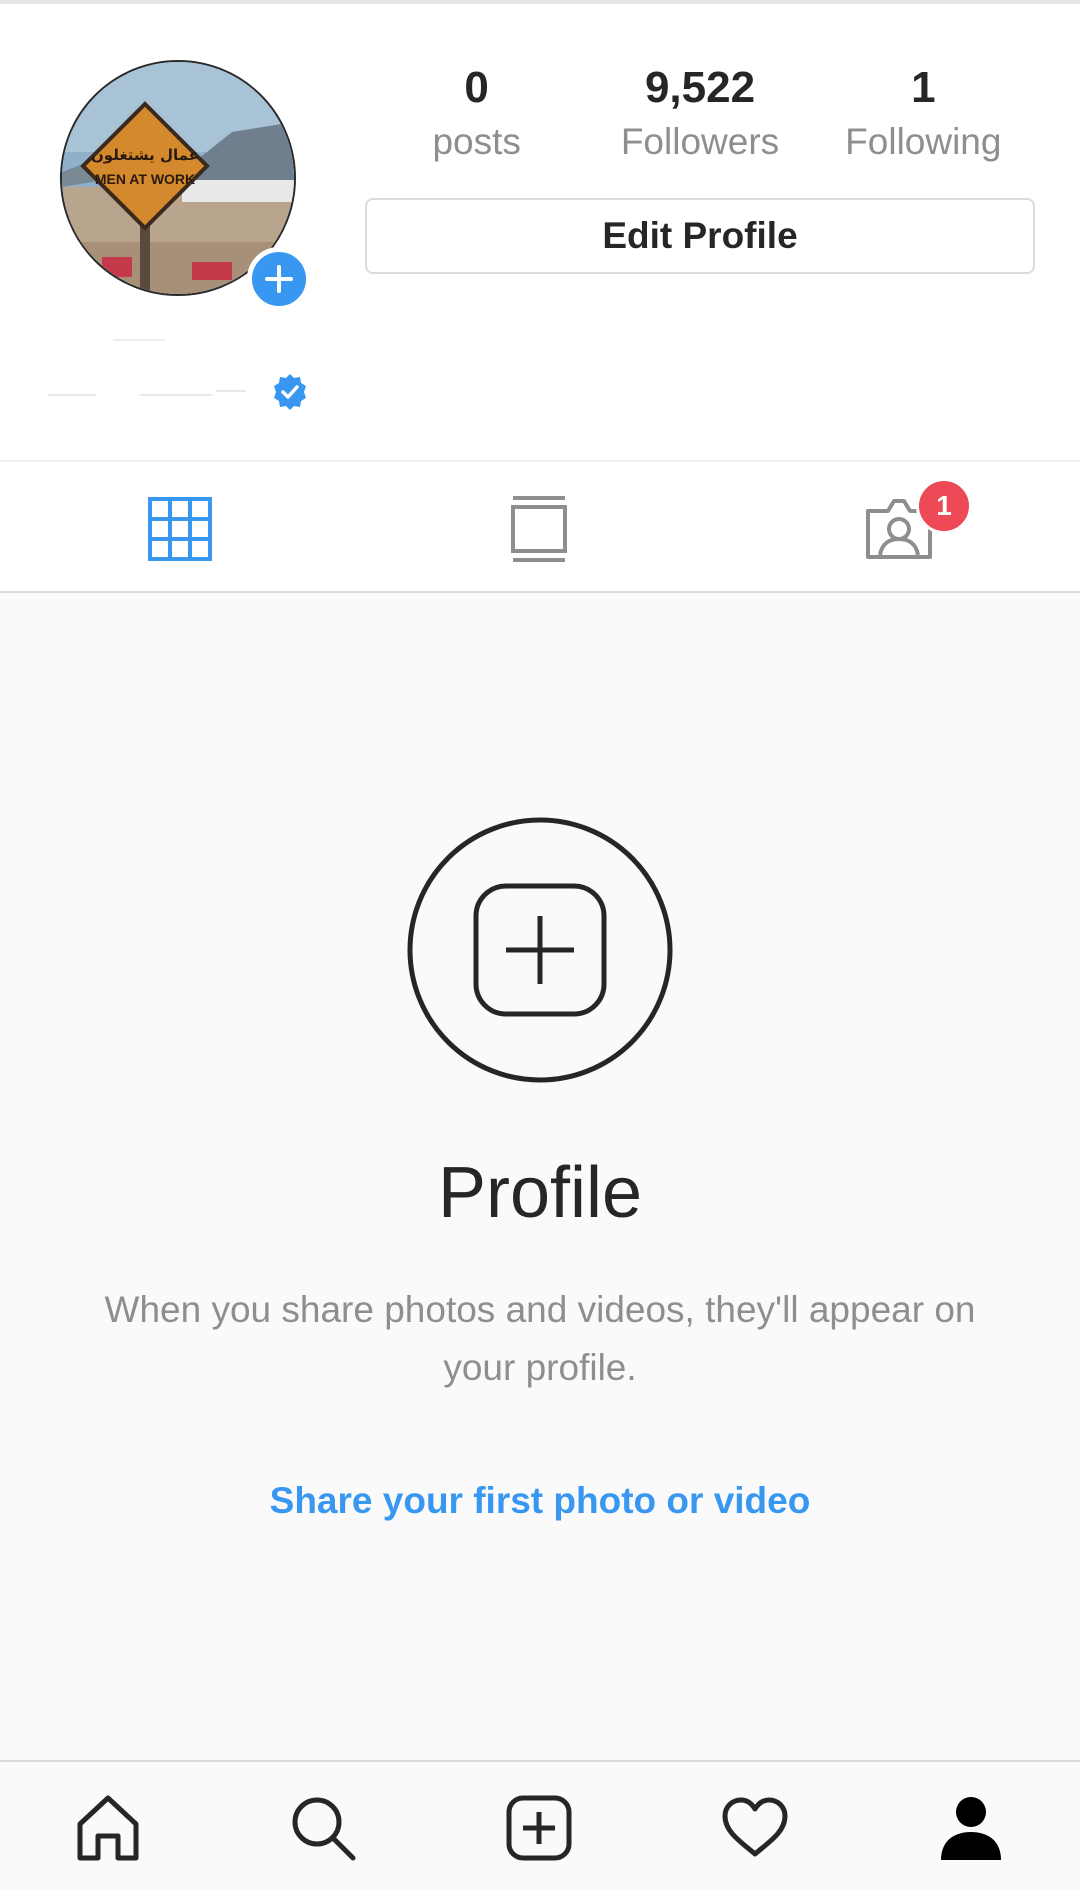 Image resolution: width=1080 pixels, height=1890 pixels. I want to click on stat-following-value: 1, so click(923, 87).